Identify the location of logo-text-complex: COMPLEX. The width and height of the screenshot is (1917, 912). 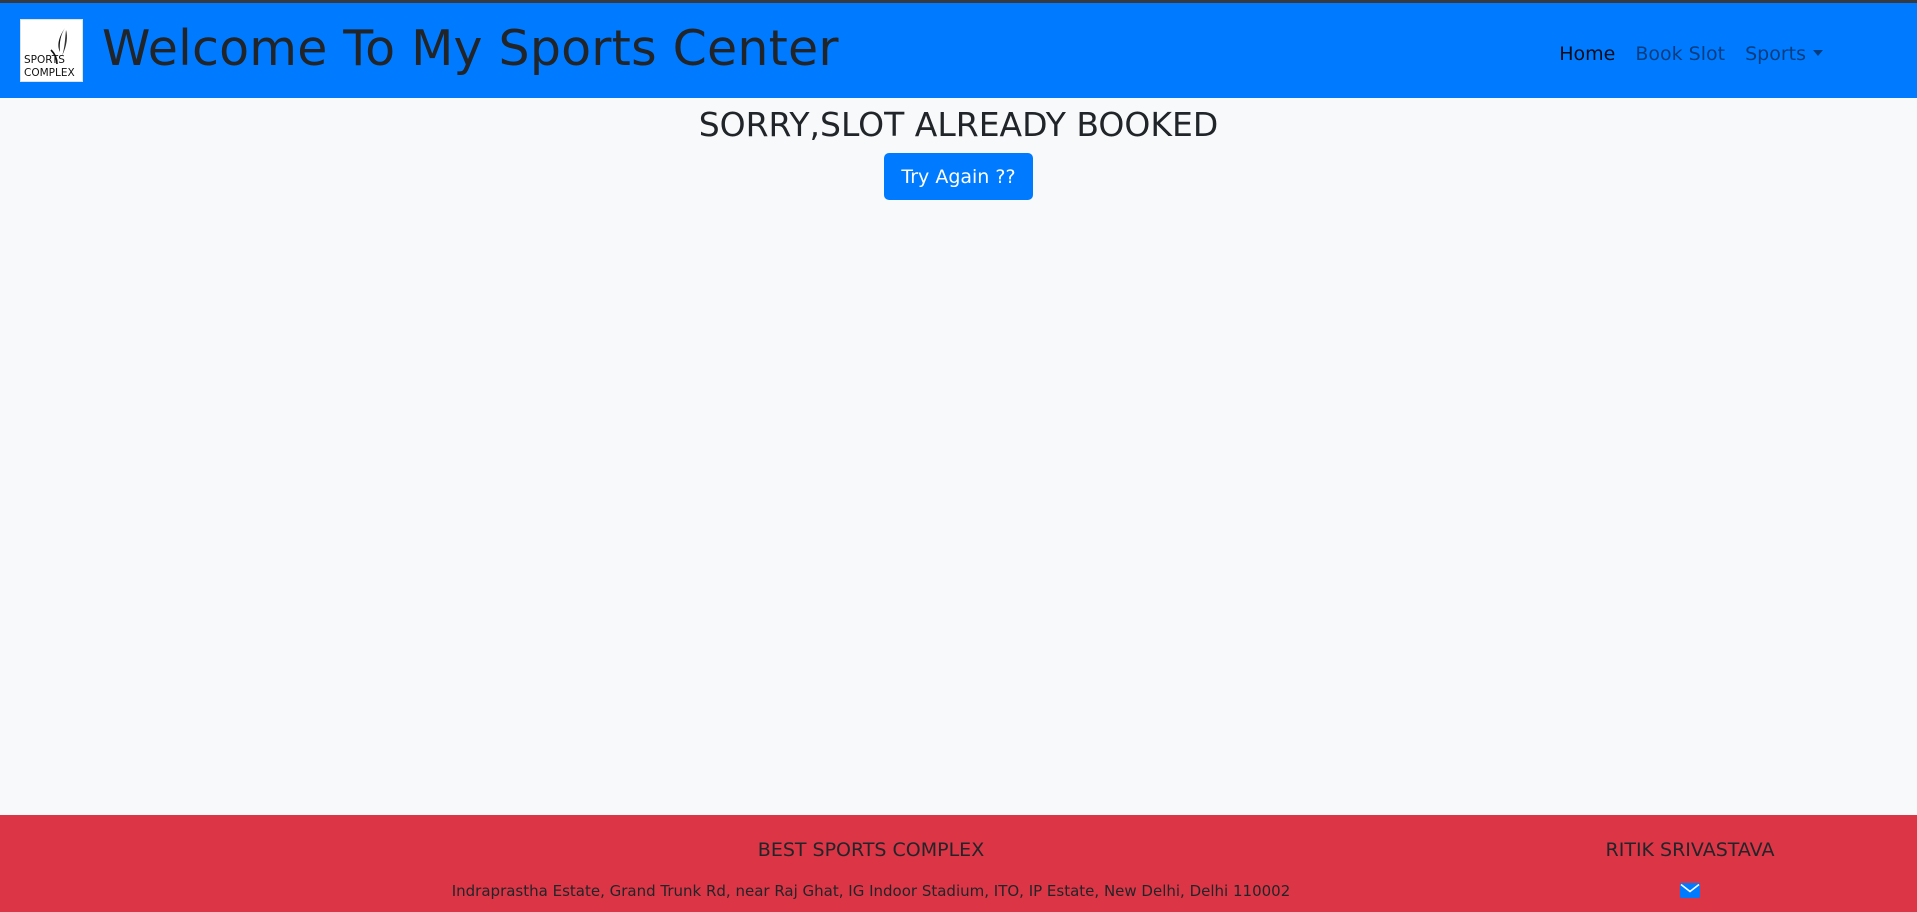
(49, 73).